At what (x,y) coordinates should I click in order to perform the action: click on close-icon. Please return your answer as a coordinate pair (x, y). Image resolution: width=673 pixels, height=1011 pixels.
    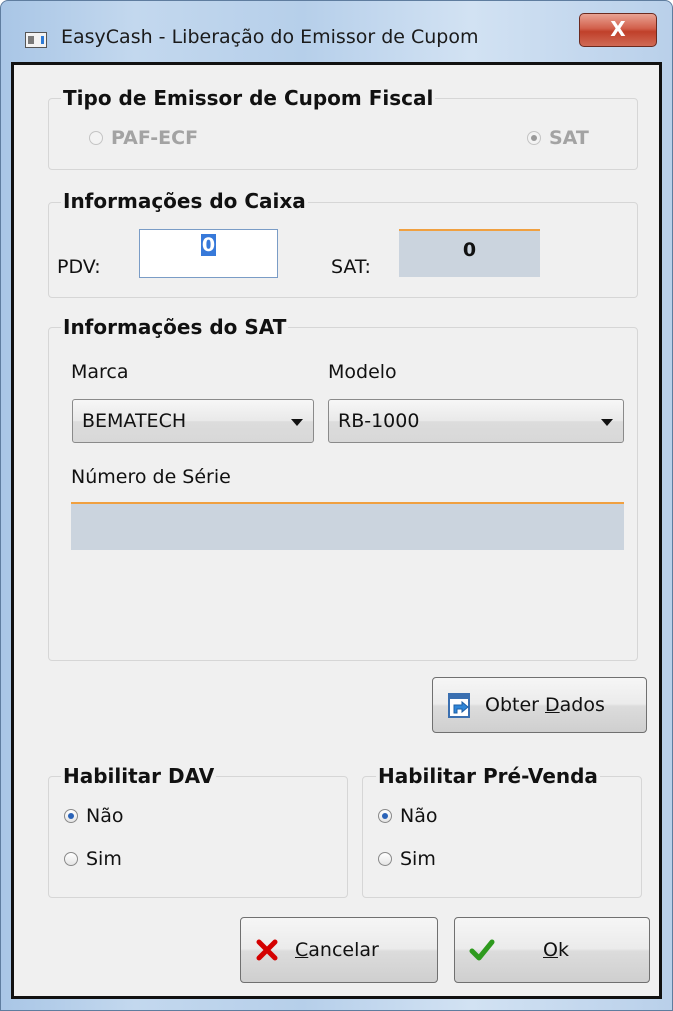
    Looking at the image, I should click on (267, 950).